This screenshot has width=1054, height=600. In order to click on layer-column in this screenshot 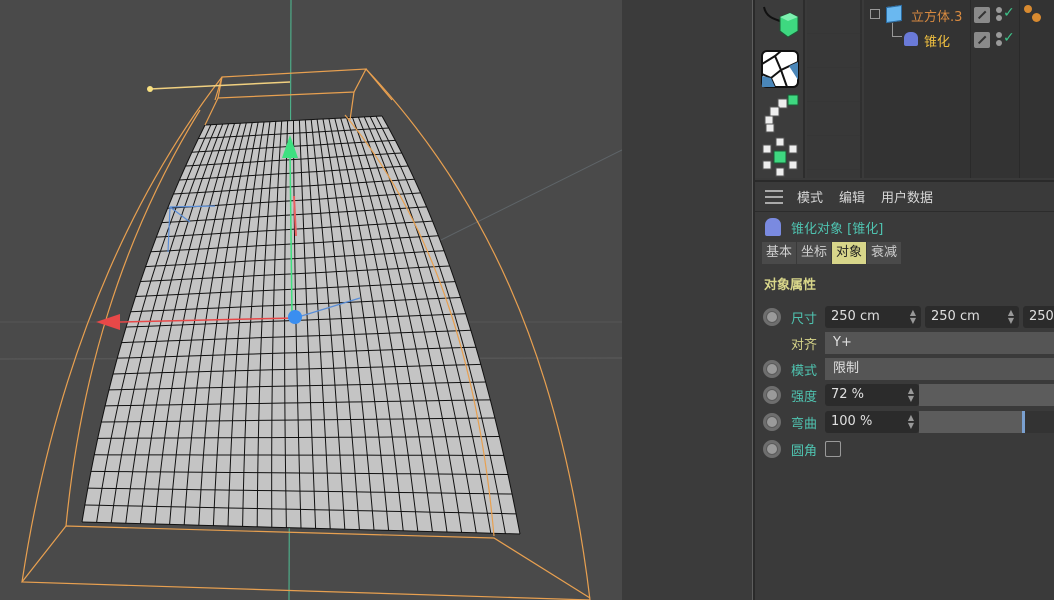, I will do `click(834, 89)`.